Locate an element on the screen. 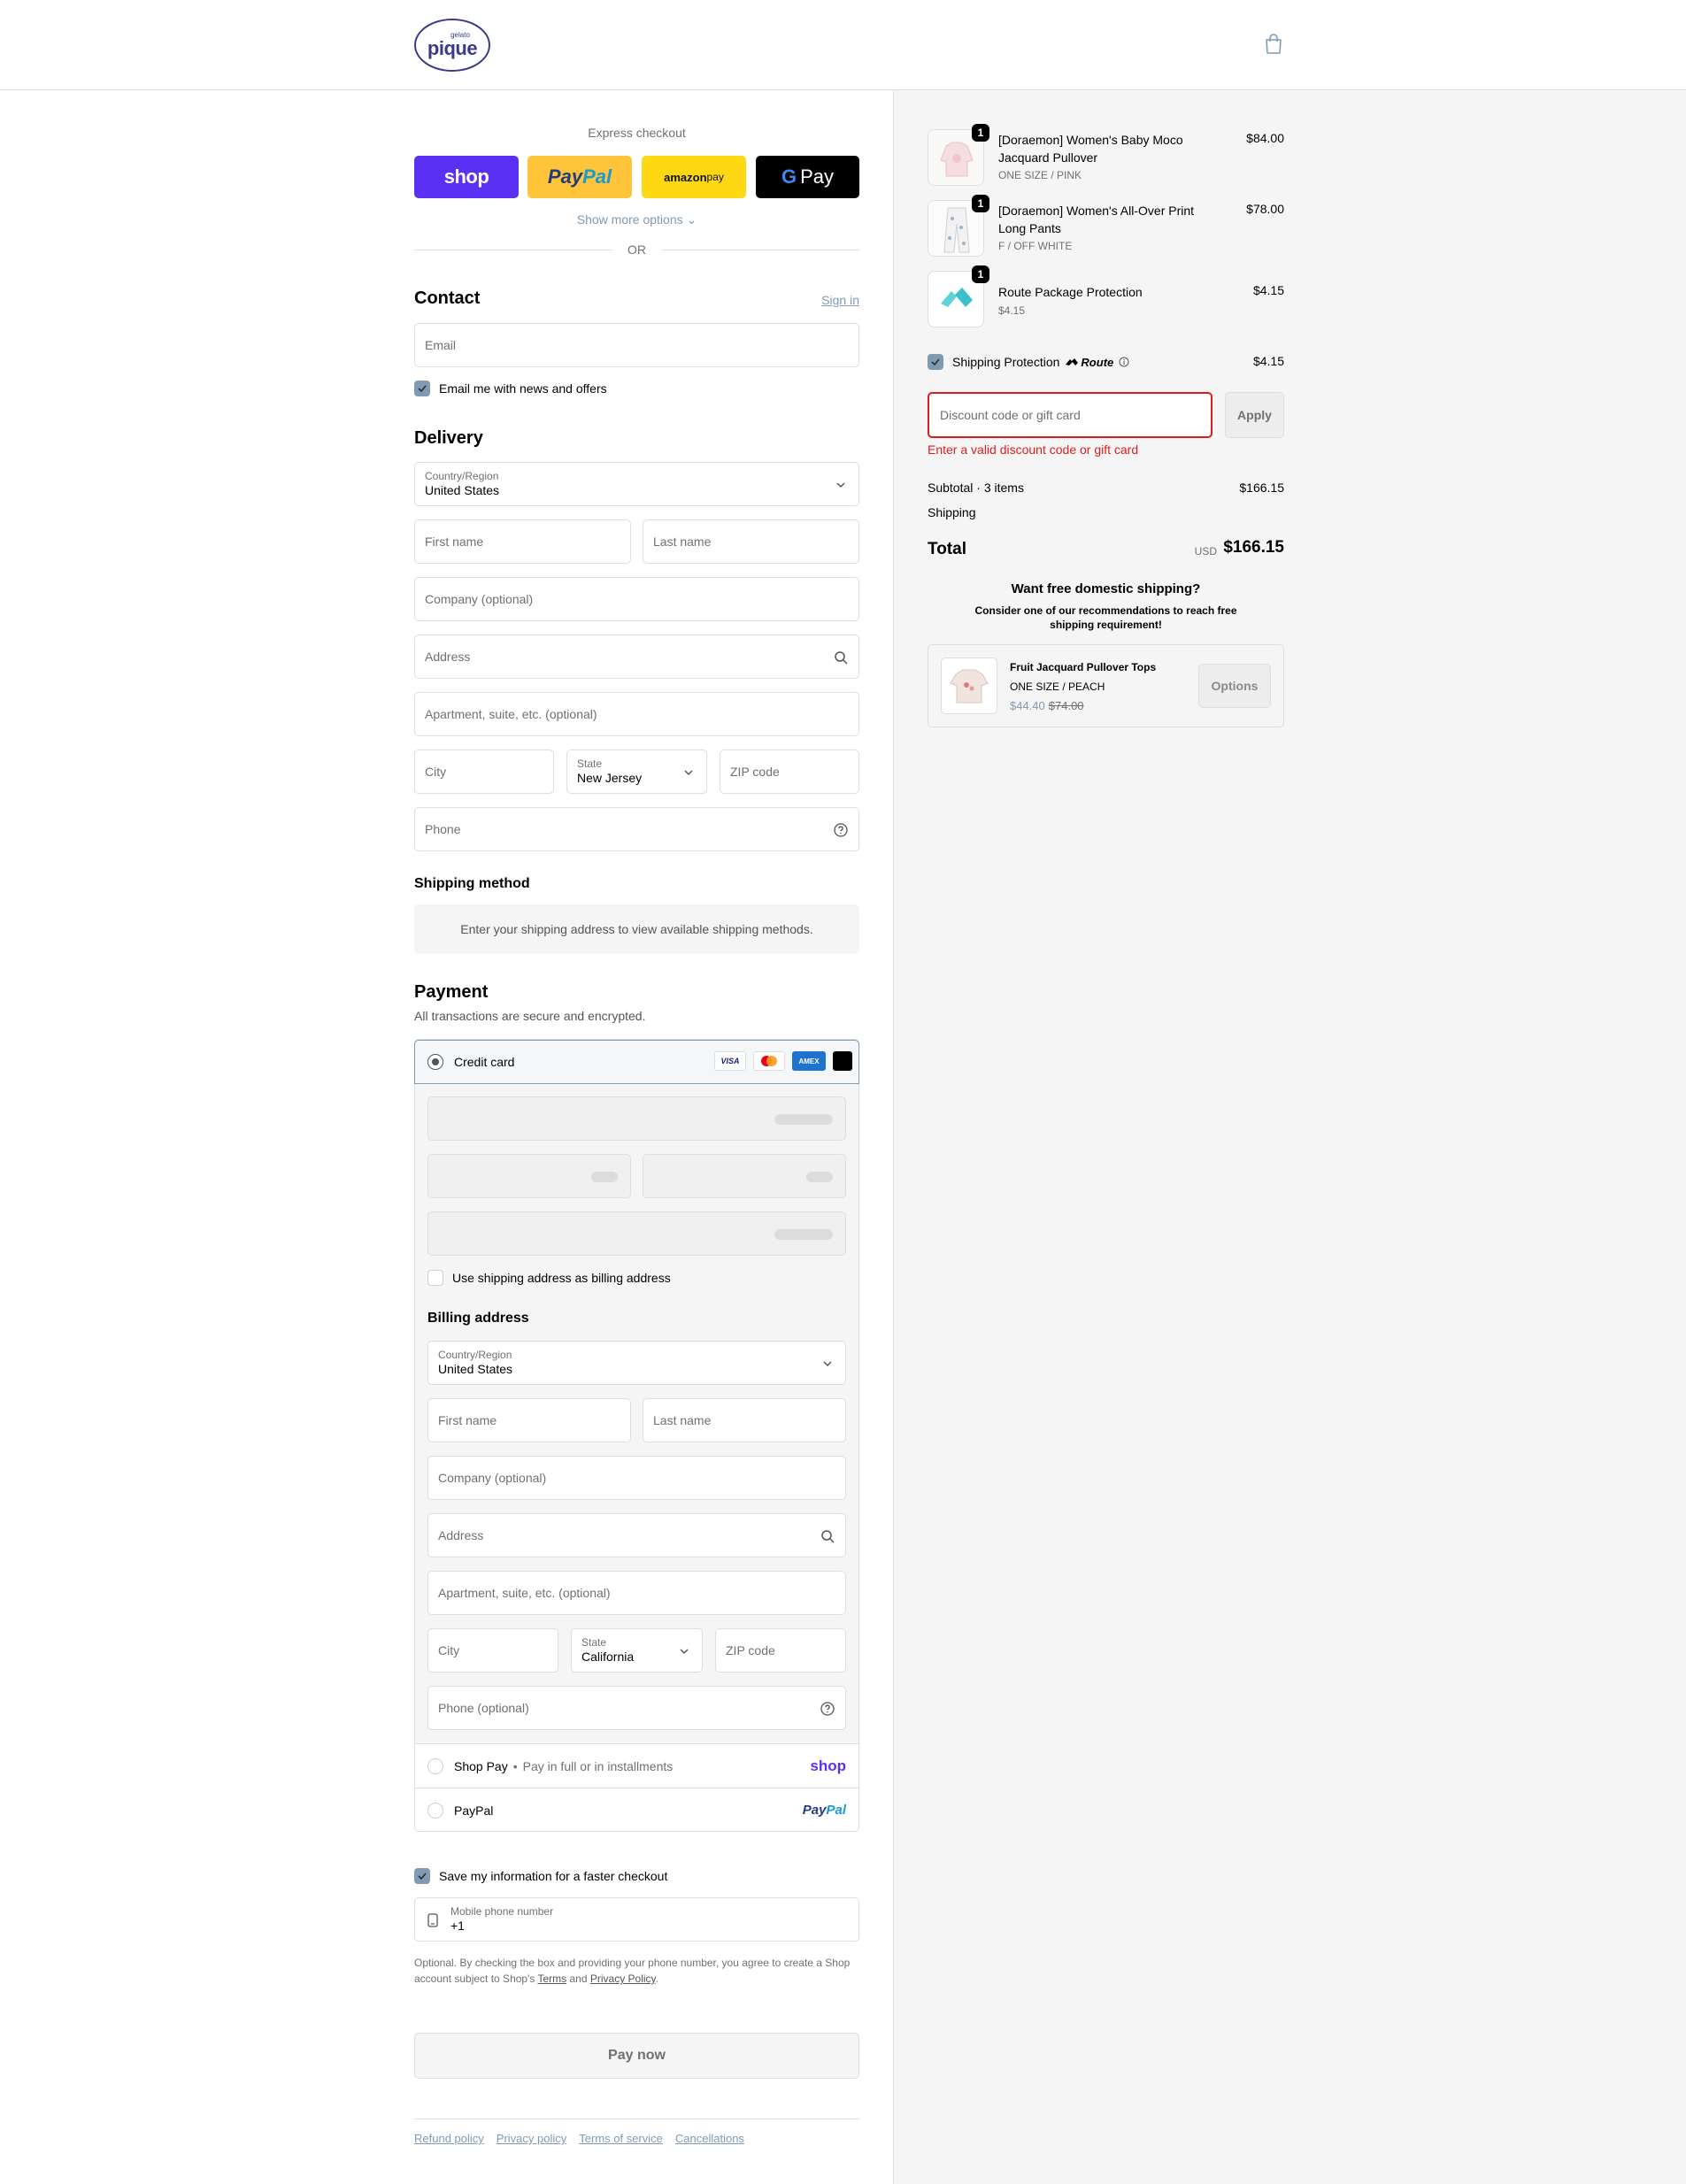  shop-pay-label: Shop Pay is located at coordinates (481, 1765).